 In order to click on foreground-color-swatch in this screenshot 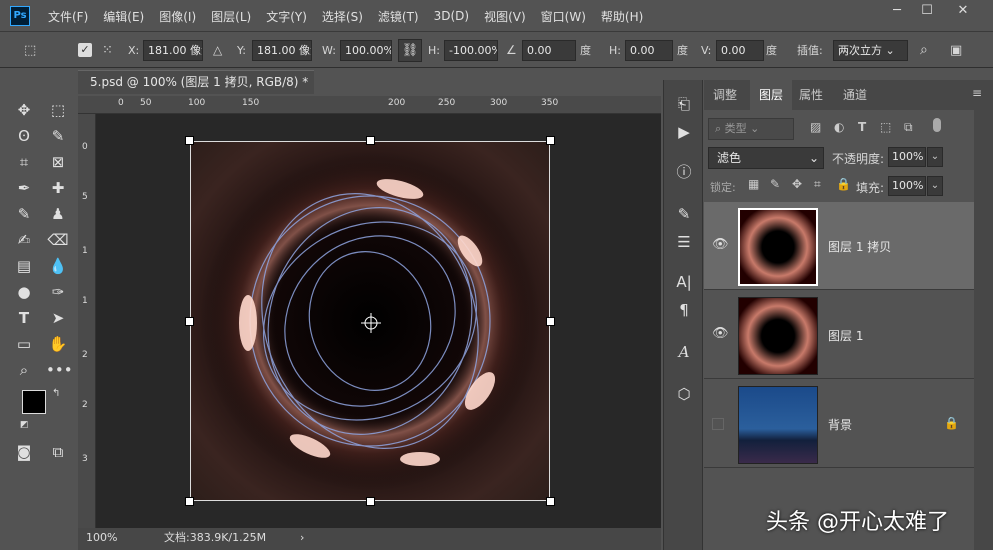, I will do `click(34, 402)`.